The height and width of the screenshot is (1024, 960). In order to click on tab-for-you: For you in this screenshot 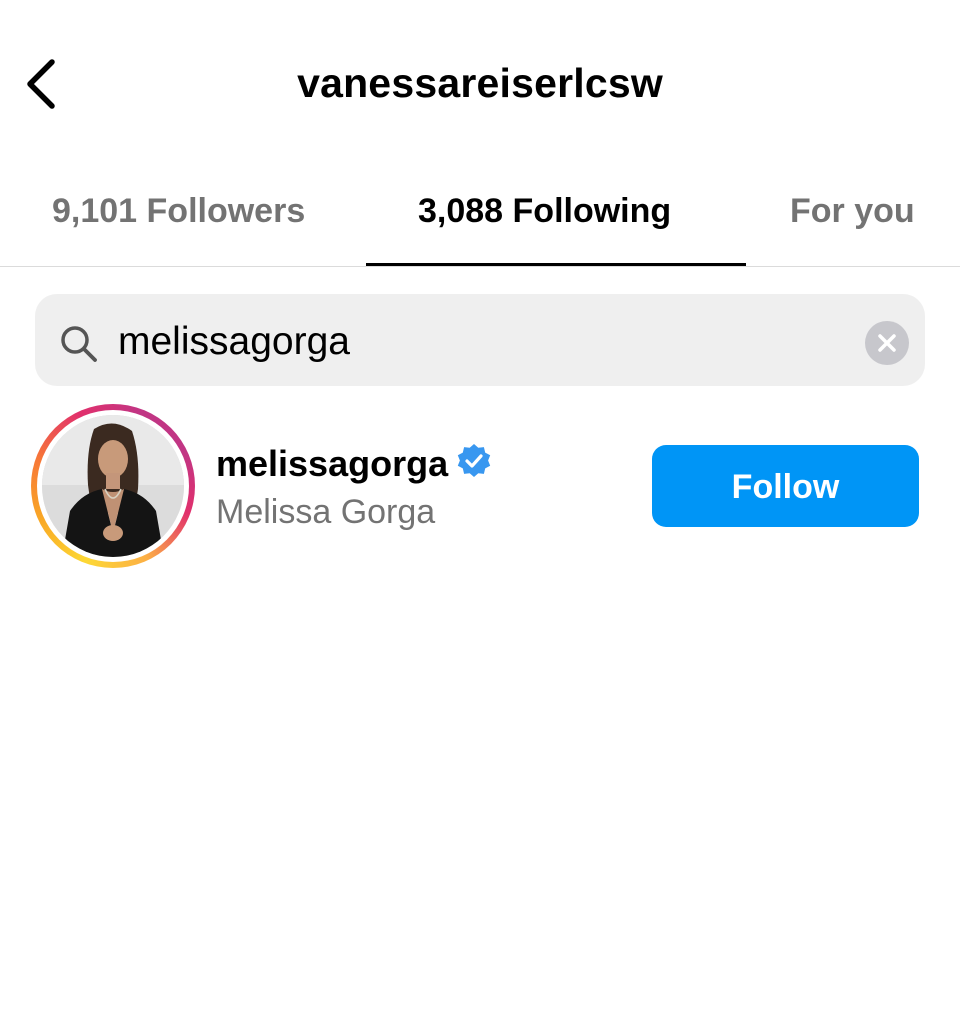, I will do `click(852, 211)`.